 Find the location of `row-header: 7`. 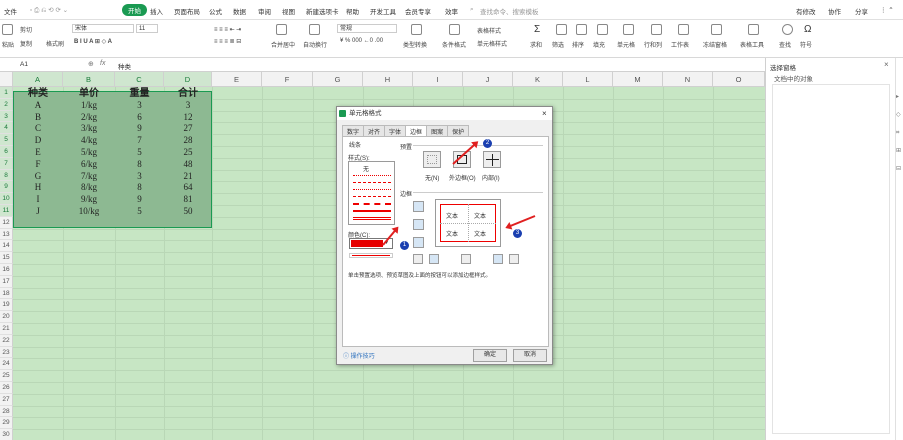

row-header: 7 is located at coordinates (6, 163).